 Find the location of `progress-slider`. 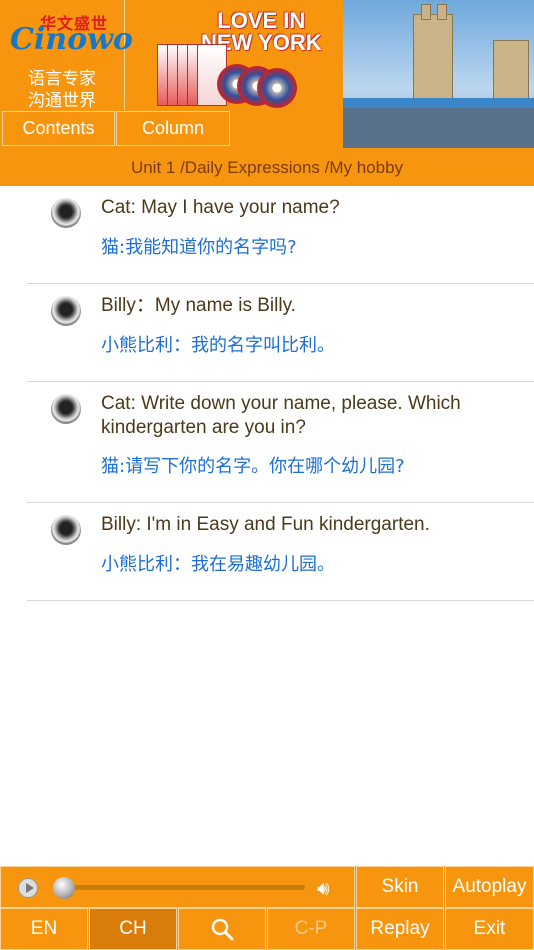

progress-slider is located at coordinates (184, 887).